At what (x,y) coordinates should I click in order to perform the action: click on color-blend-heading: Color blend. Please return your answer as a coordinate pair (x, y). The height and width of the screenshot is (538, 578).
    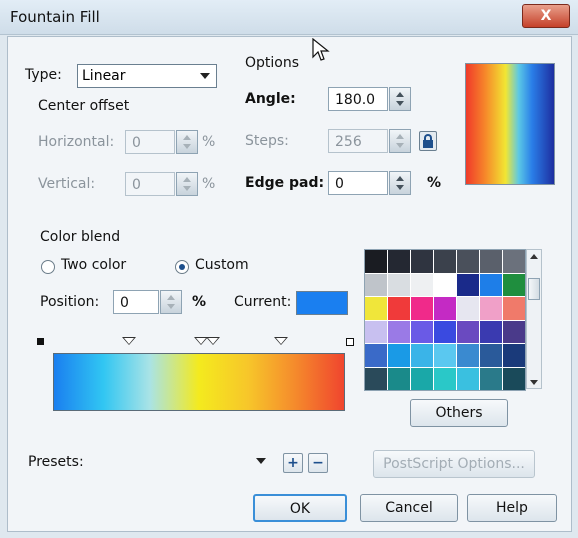
    Looking at the image, I should click on (80, 237).